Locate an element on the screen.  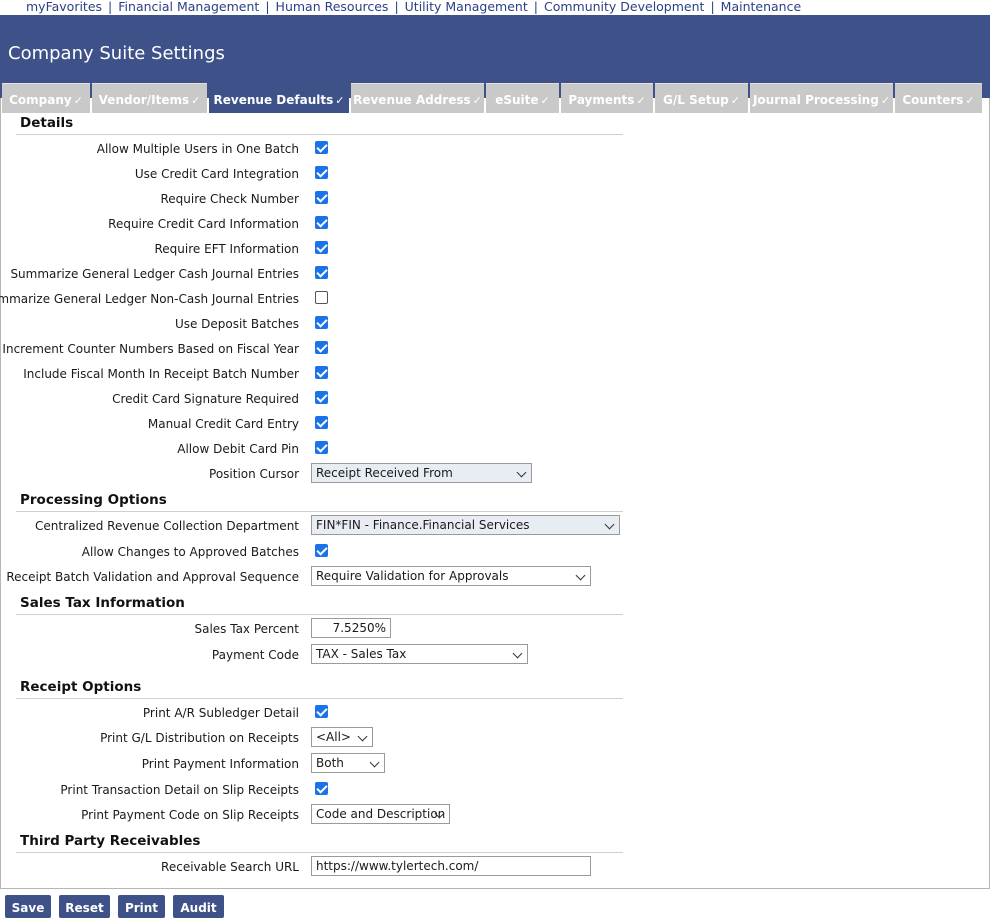
field-label: Allow Multiple Users in One Batch is located at coordinates (197, 149).